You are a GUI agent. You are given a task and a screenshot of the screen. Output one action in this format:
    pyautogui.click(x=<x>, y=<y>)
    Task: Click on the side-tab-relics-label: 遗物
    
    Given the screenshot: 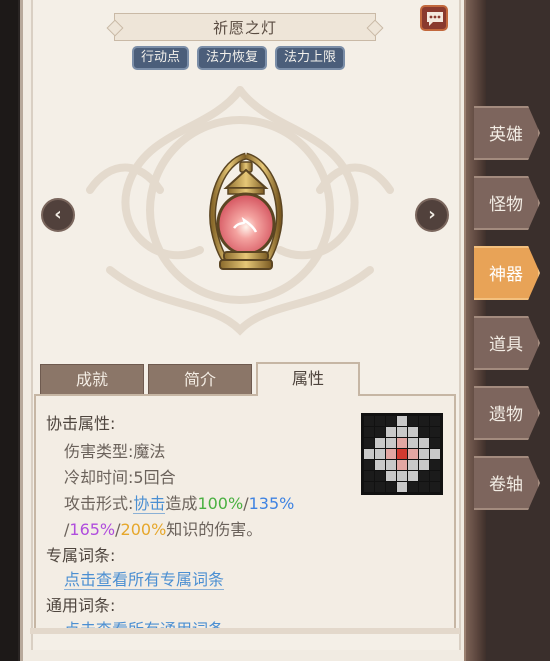 What is the action you would take?
    pyautogui.click(x=506, y=415)
    